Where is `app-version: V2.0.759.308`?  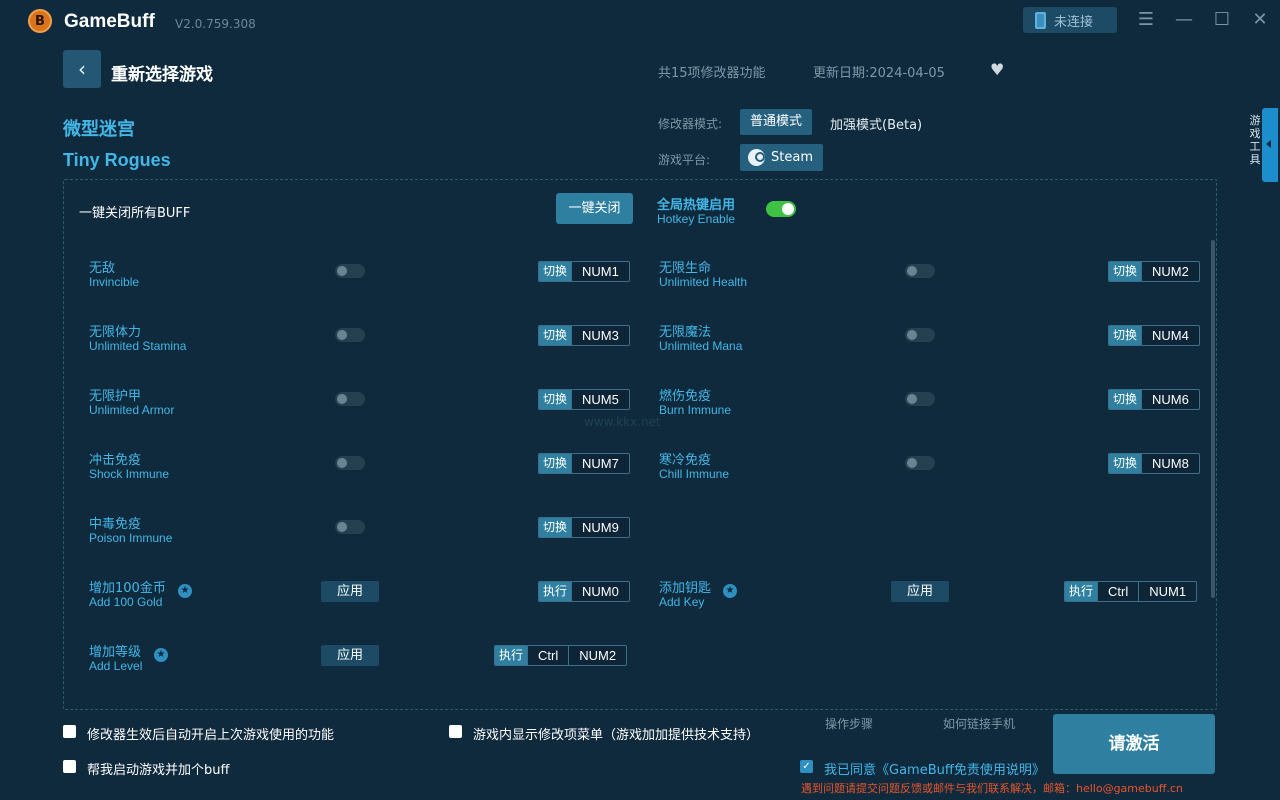 app-version: V2.0.759.308 is located at coordinates (215, 24).